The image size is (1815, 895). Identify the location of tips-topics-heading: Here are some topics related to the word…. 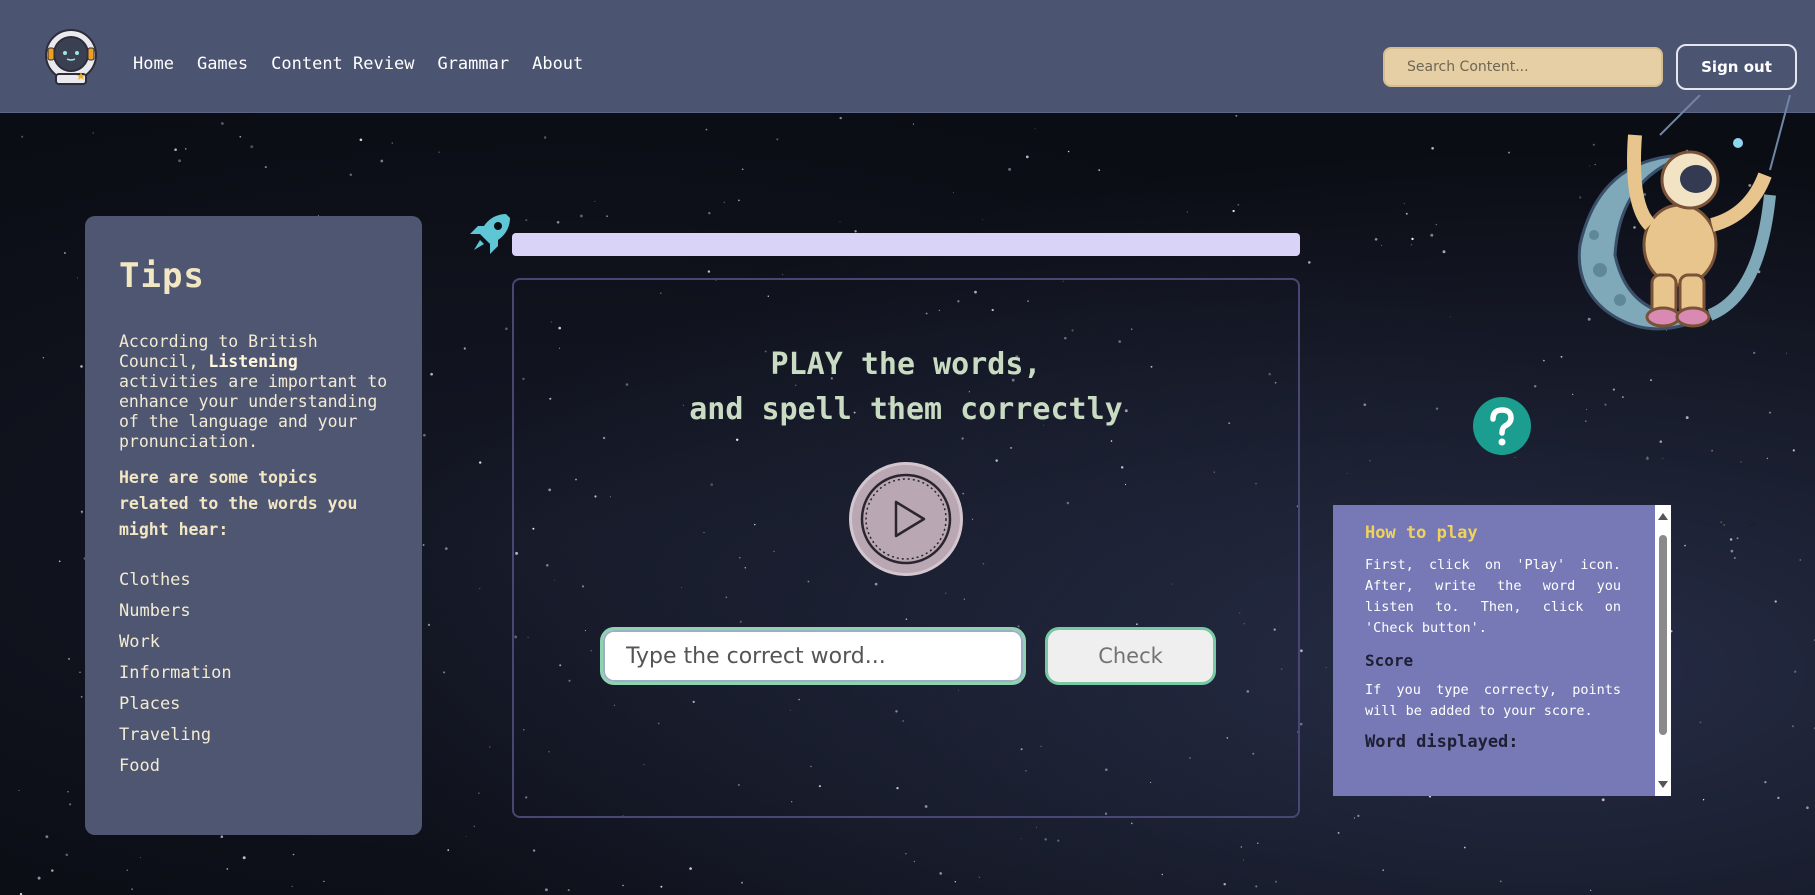
(238, 503).